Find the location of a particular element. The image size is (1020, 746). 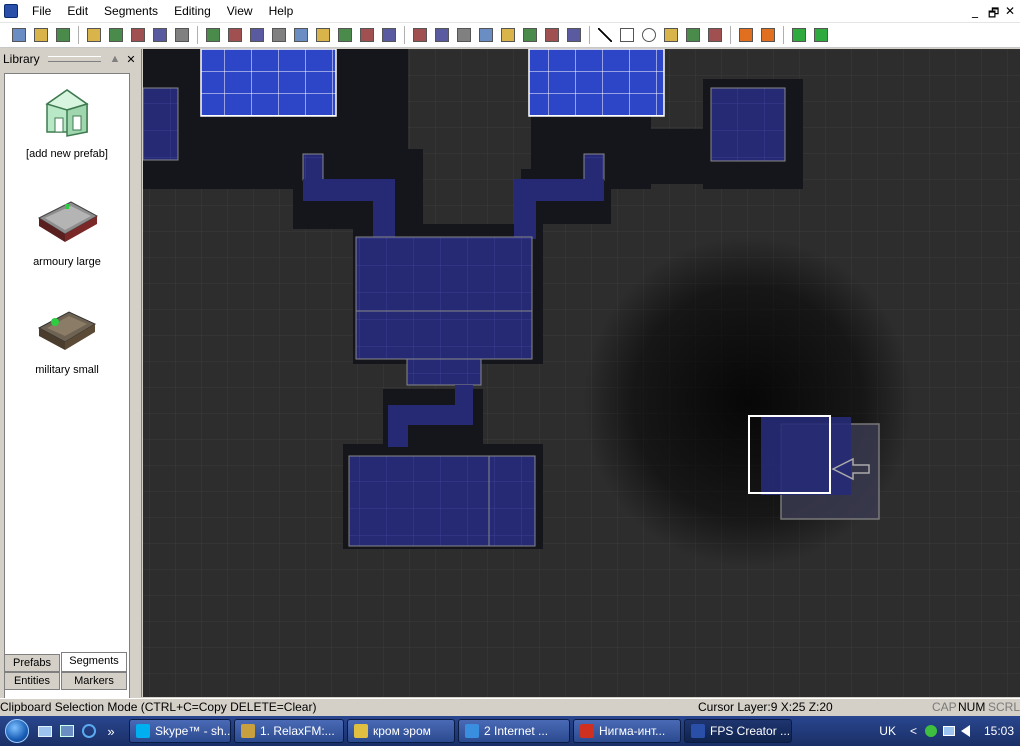

close-button: ✕ is located at coordinates (1010, 11).